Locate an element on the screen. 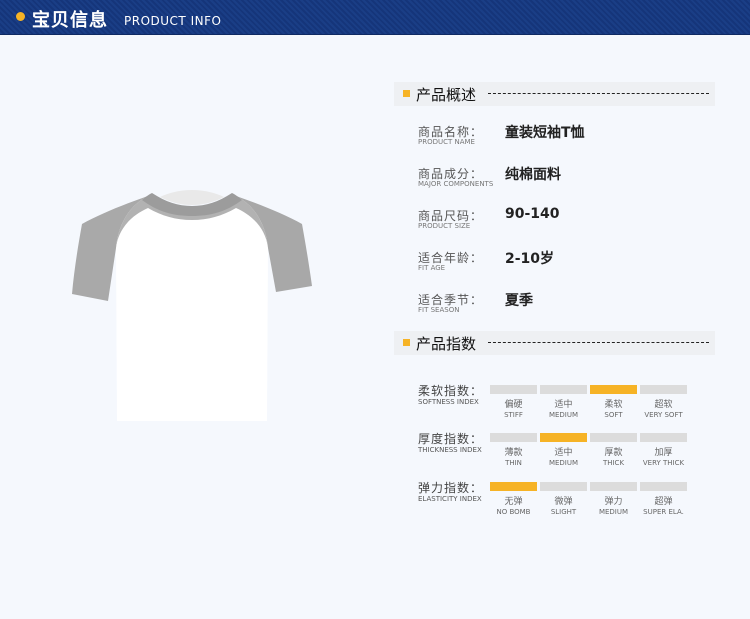 This screenshot has width=750, height=619. scale-label-en: NO BOMB is located at coordinates (513, 512).